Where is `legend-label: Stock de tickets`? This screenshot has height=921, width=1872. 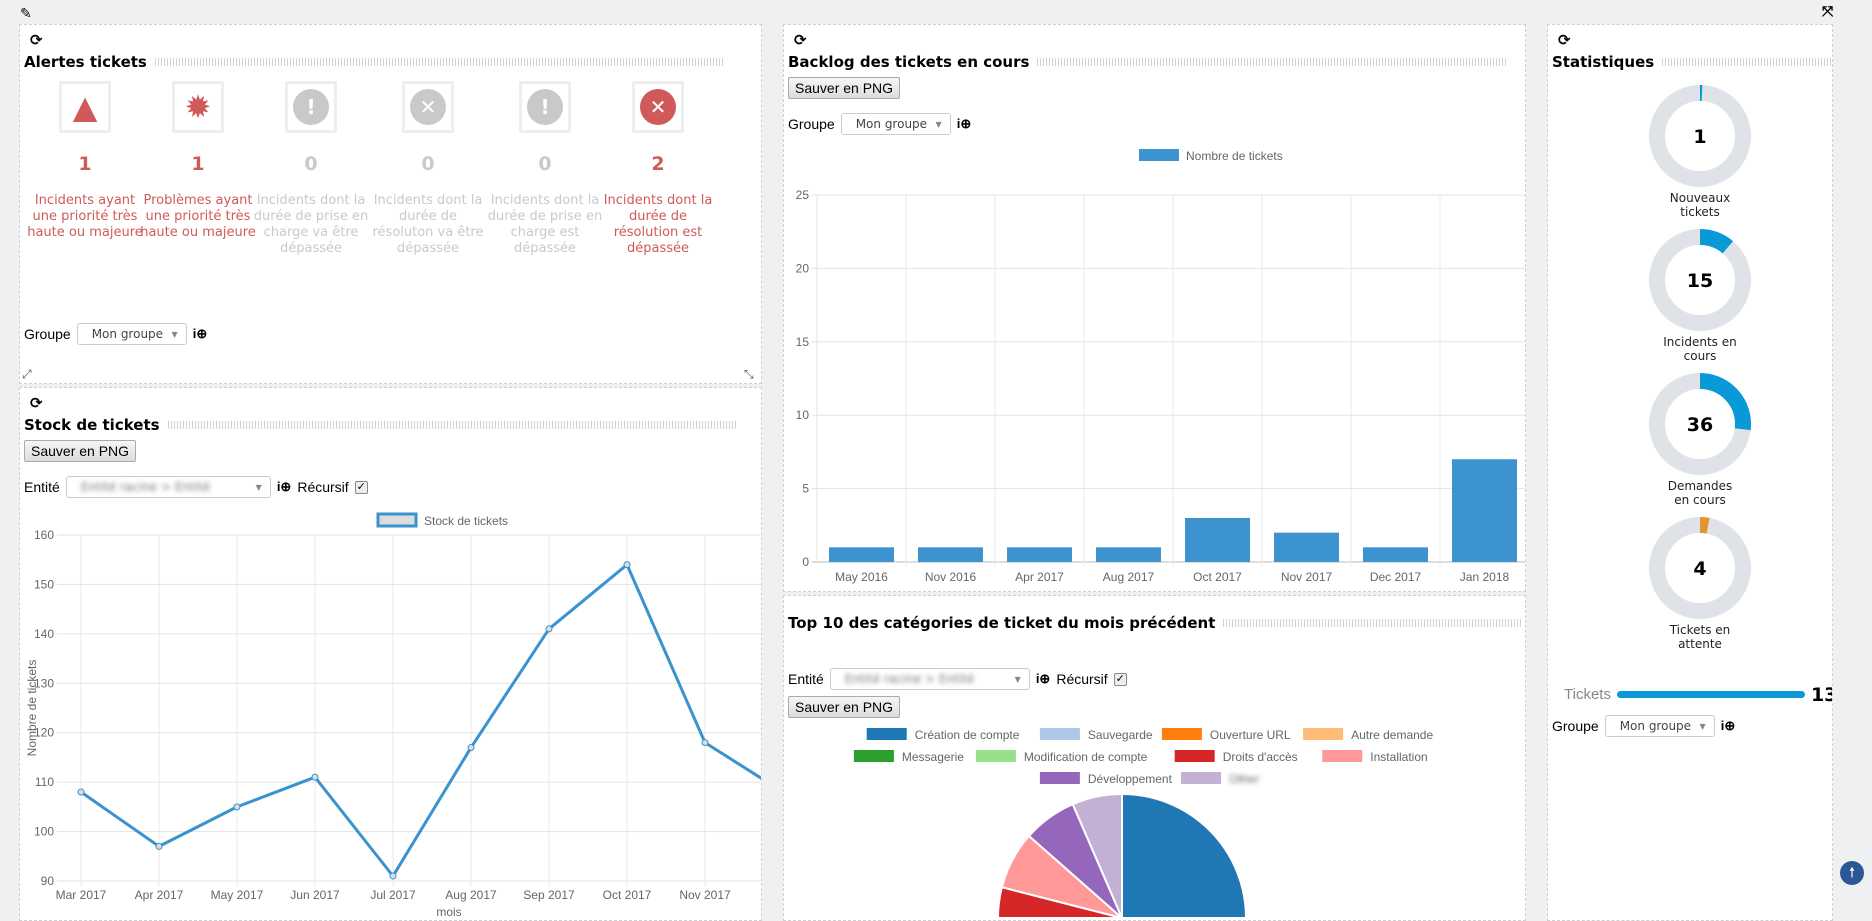
legend-label: Stock de tickets is located at coordinates (466, 521).